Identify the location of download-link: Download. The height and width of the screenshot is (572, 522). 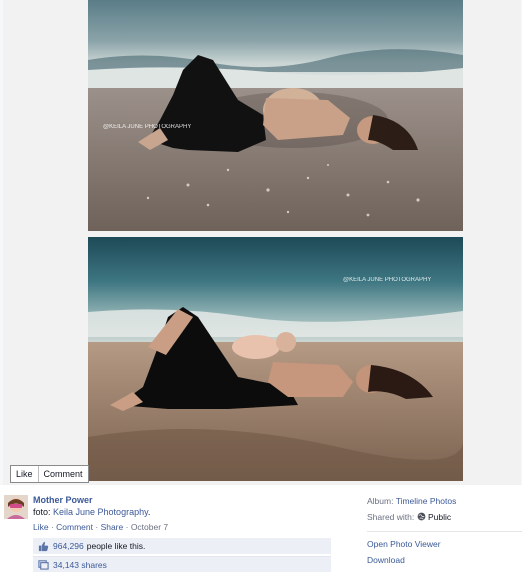
(386, 560).